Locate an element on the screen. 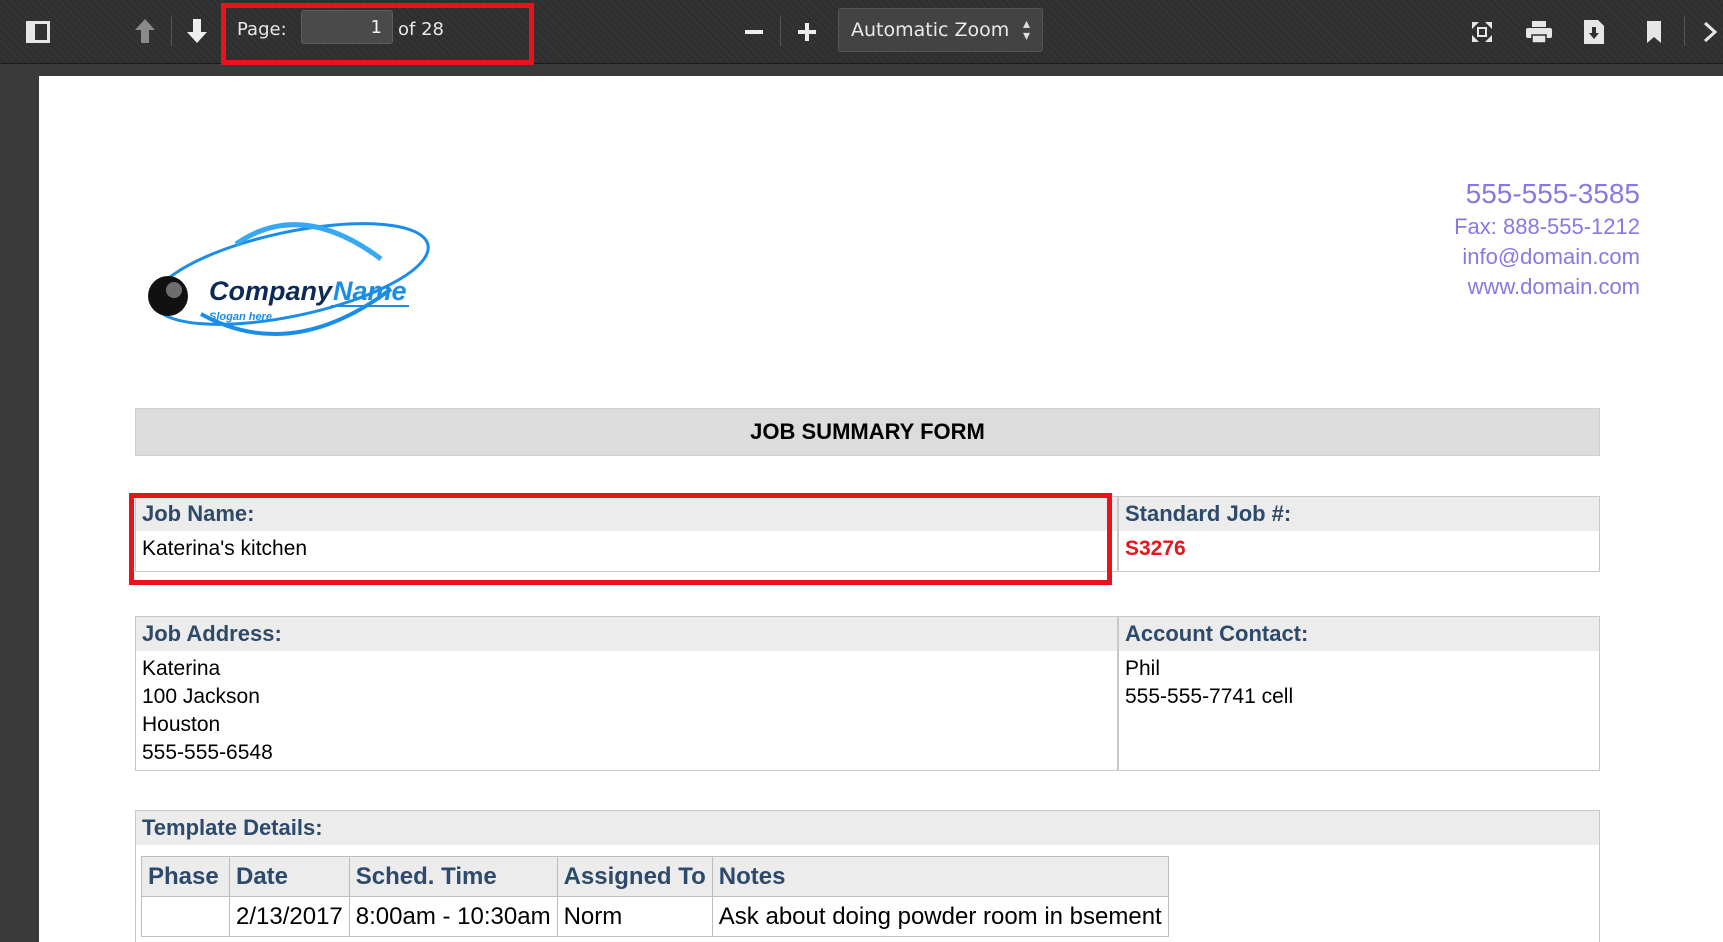 The width and height of the screenshot is (1723, 942). account-contact-section: Account Contact: Phil 555-555-7741 cell is located at coordinates (1359, 693).